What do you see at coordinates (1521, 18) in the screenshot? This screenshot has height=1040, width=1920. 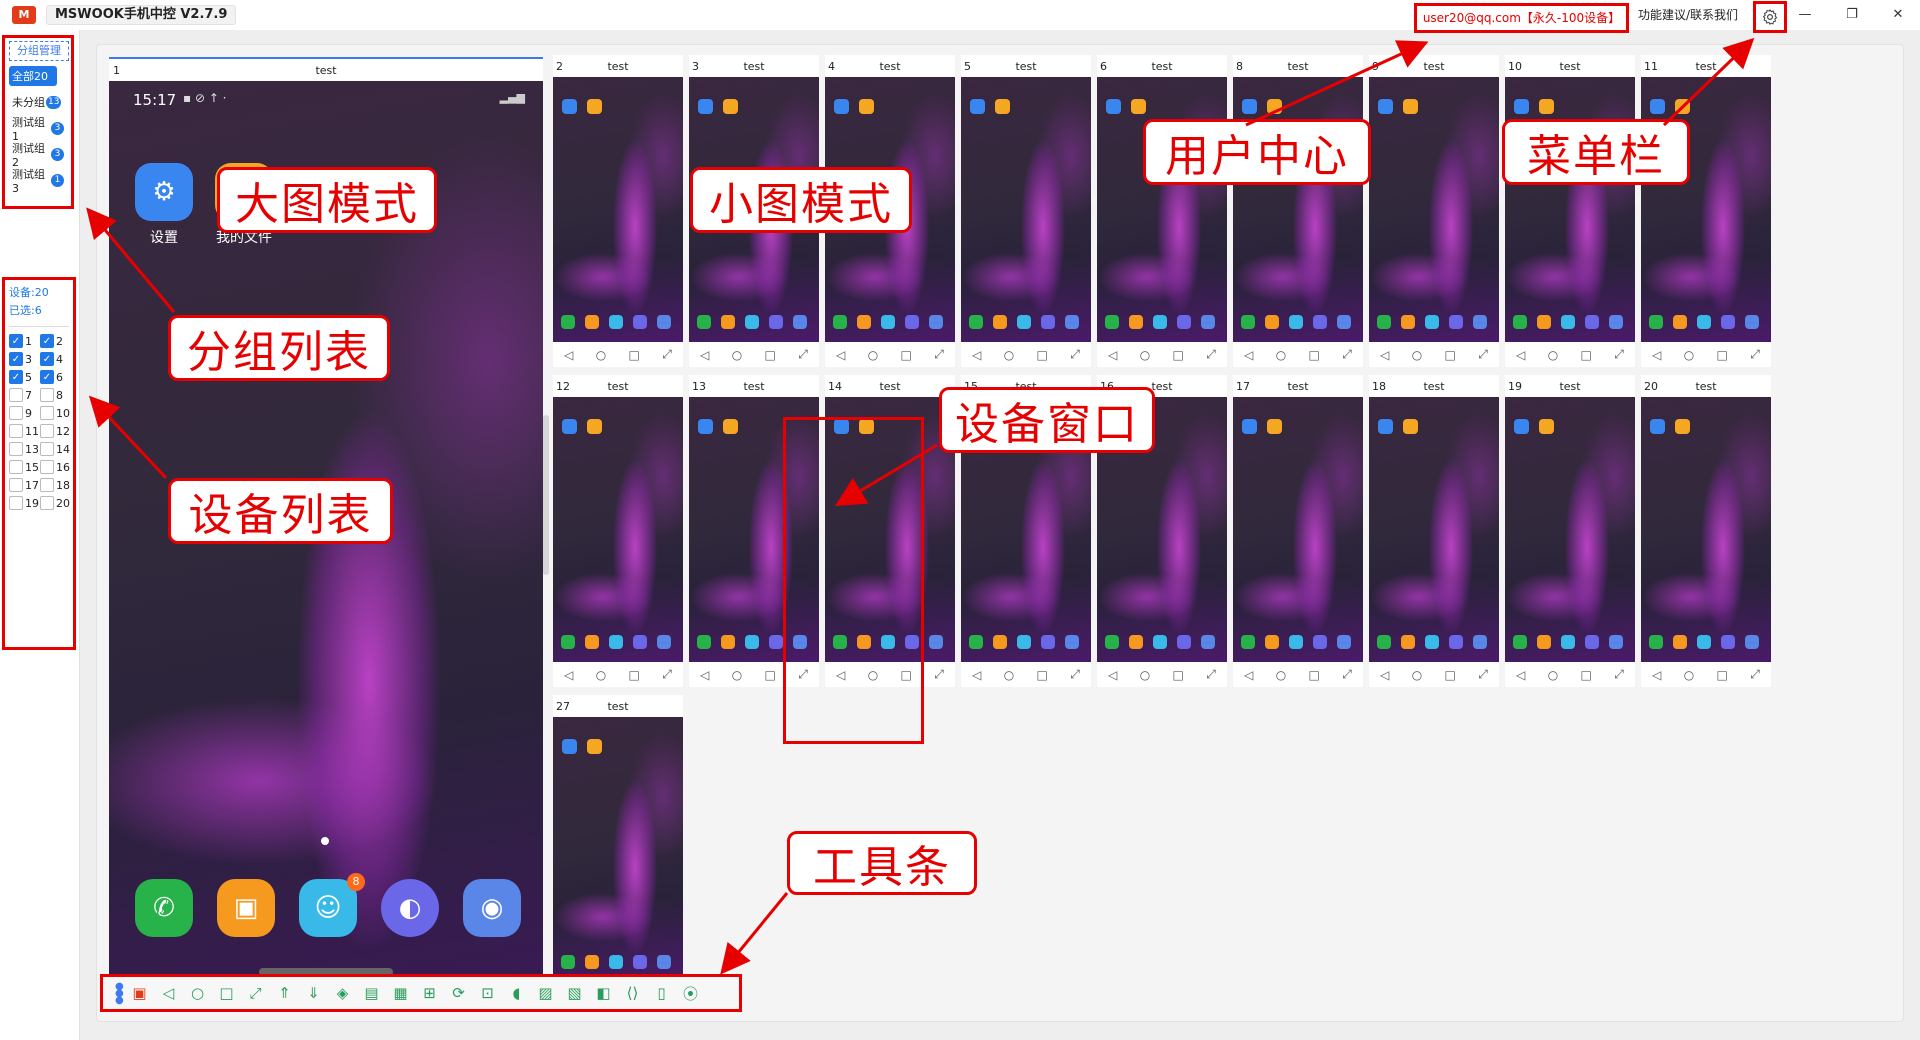 I see `user-center-button: user20@qq.com【永久-100设备】` at bounding box center [1521, 18].